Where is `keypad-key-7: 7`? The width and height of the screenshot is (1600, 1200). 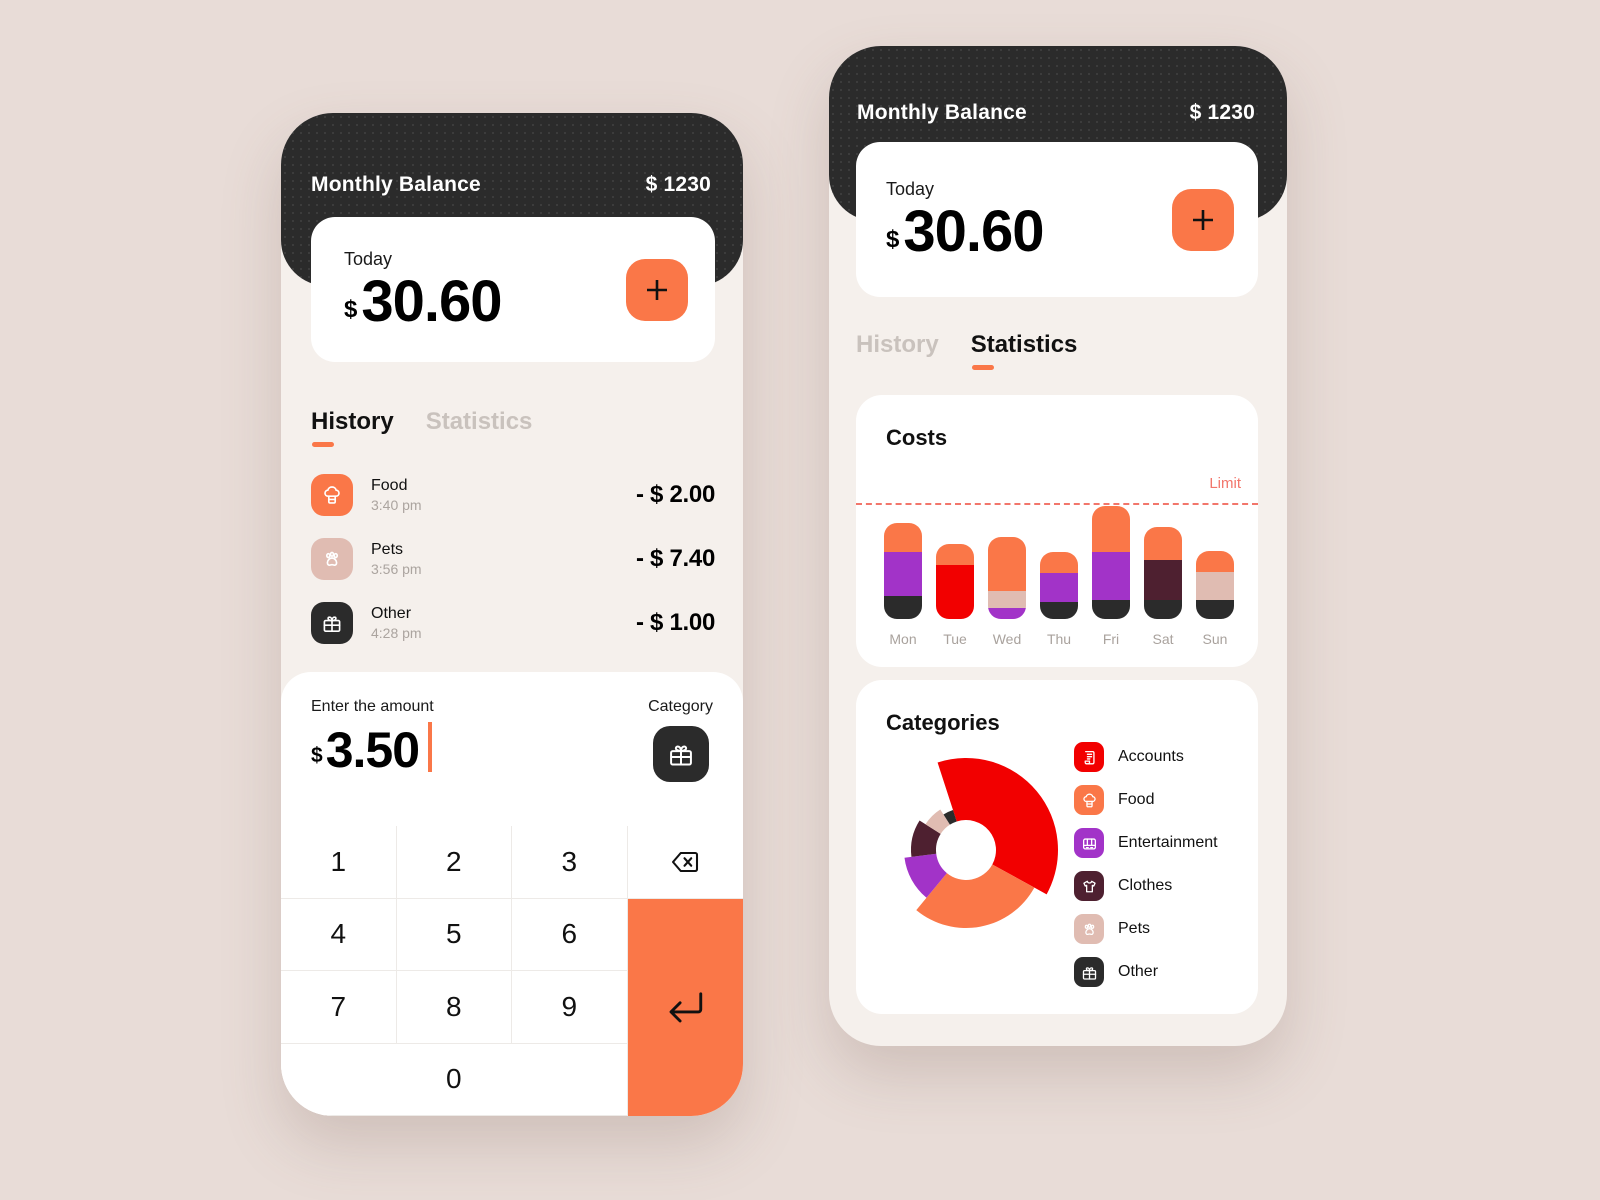
keypad-key-7: 7 is located at coordinates (339, 1007).